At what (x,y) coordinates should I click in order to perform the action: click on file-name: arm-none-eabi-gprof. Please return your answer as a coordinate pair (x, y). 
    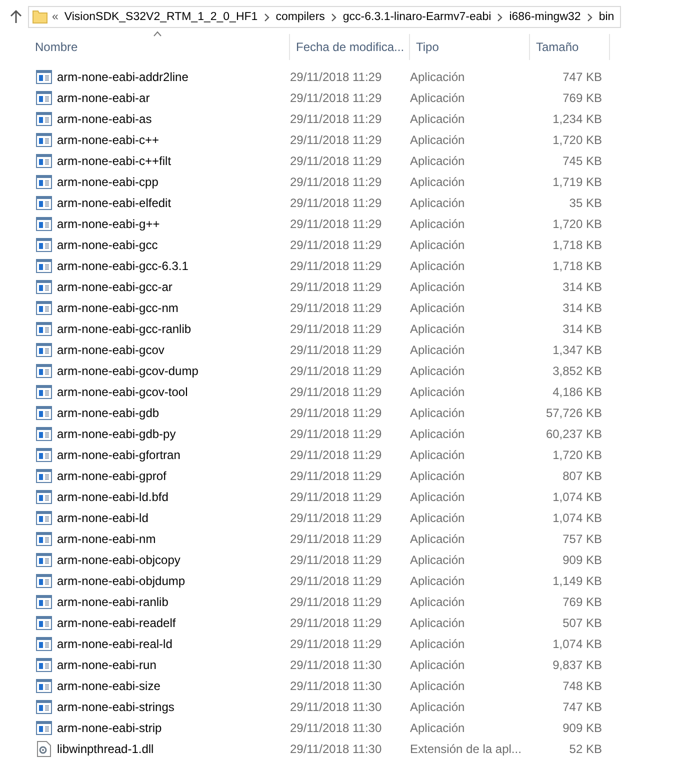
    Looking at the image, I should click on (173, 475).